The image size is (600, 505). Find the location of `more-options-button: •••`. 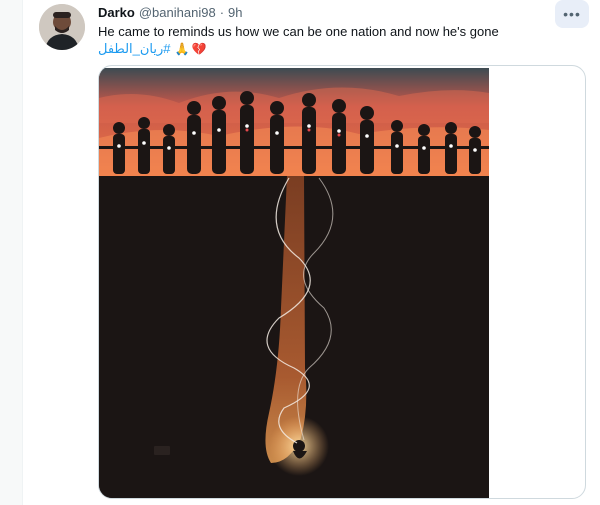

more-options-button: ••• is located at coordinates (572, 14).